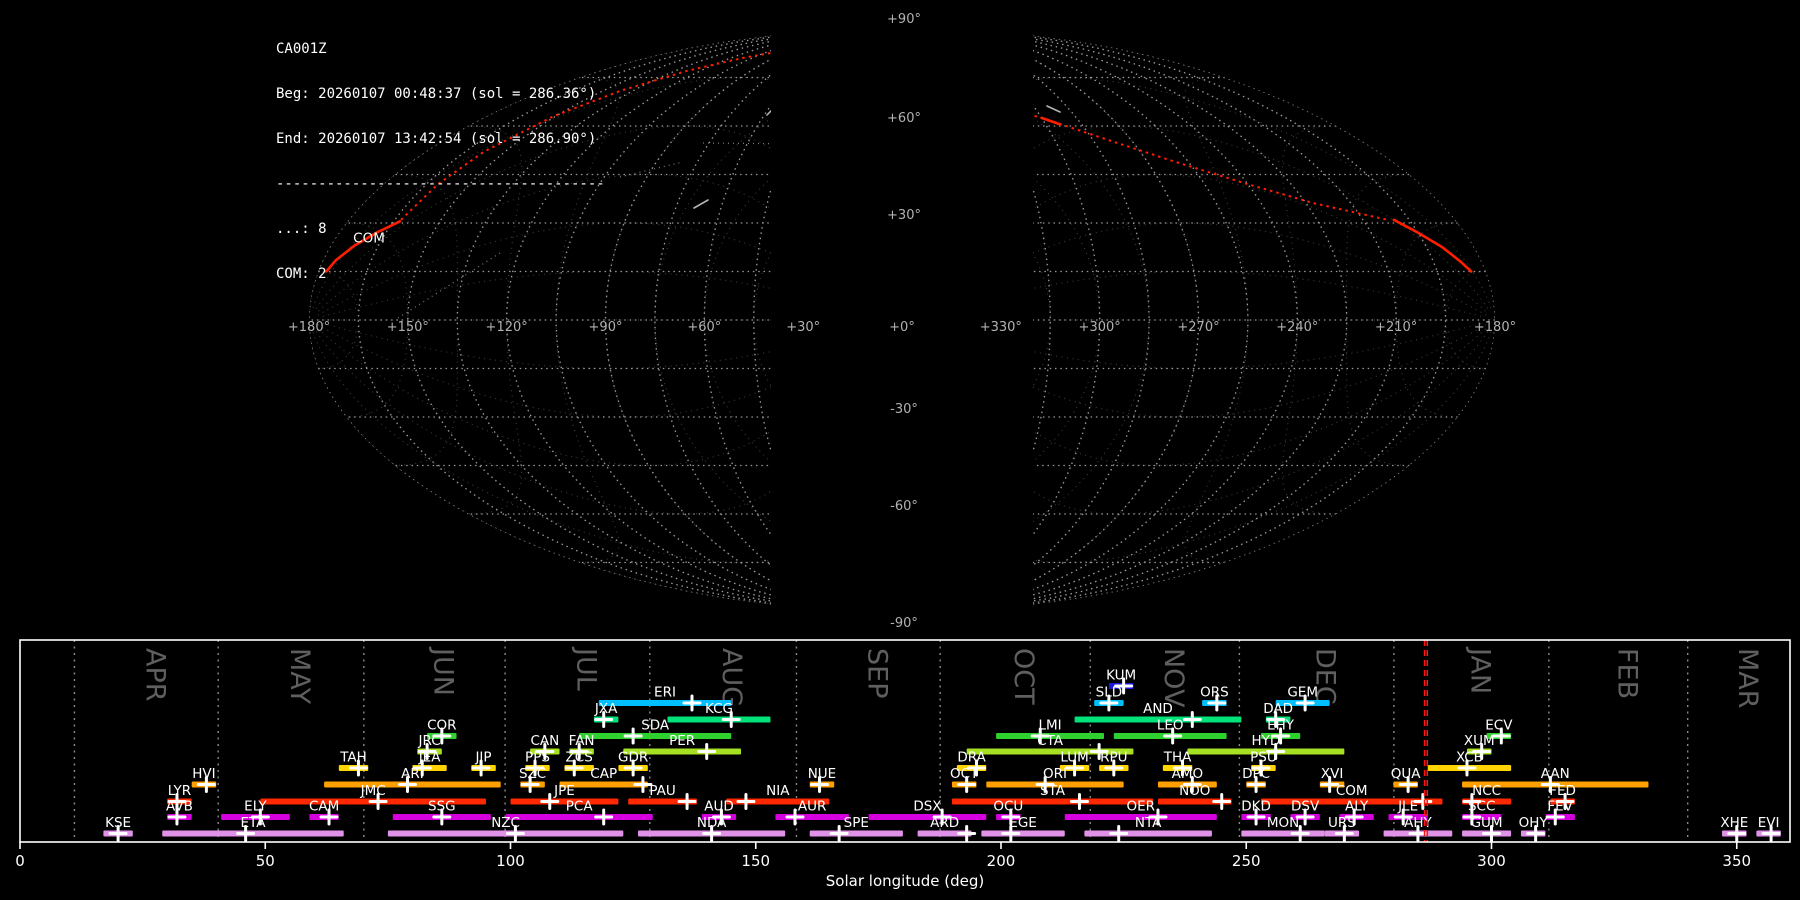 This screenshot has width=1800, height=900. Describe the element at coordinates (665, 693) in the screenshot. I see `shower-code-label: ERI` at that location.